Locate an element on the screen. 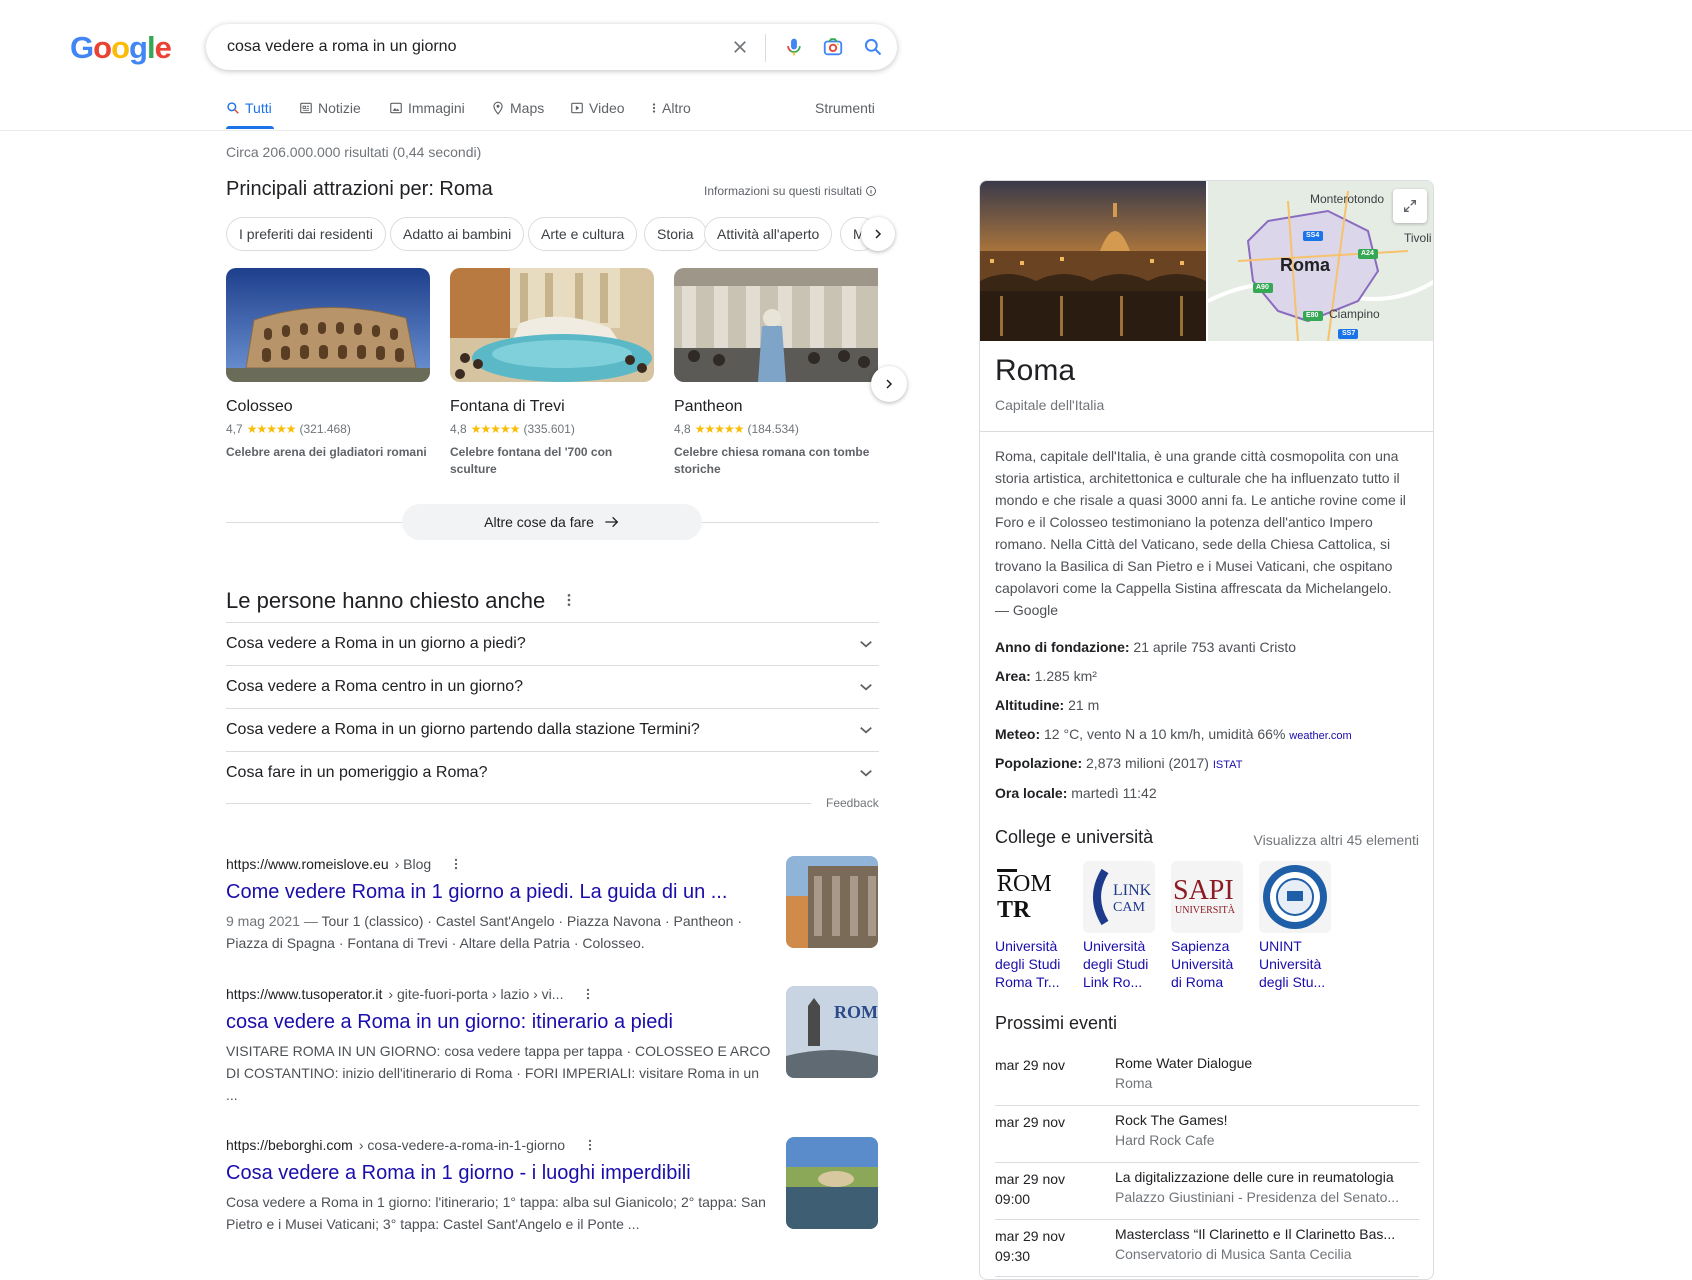 The image size is (1692, 1280). chip-history: Storia is located at coordinates (675, 234).